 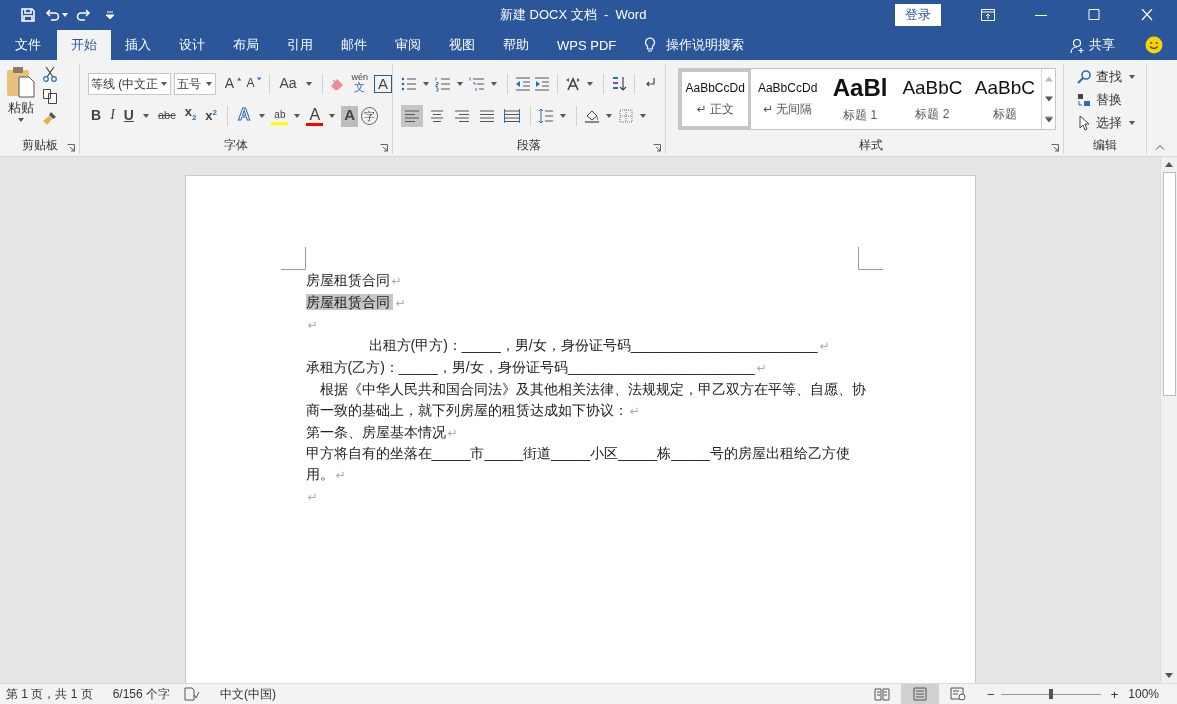 What do you see at coordinates (192, 694) in the screenshot?
I see `proofing-icon` at bounding box center [192, 694].